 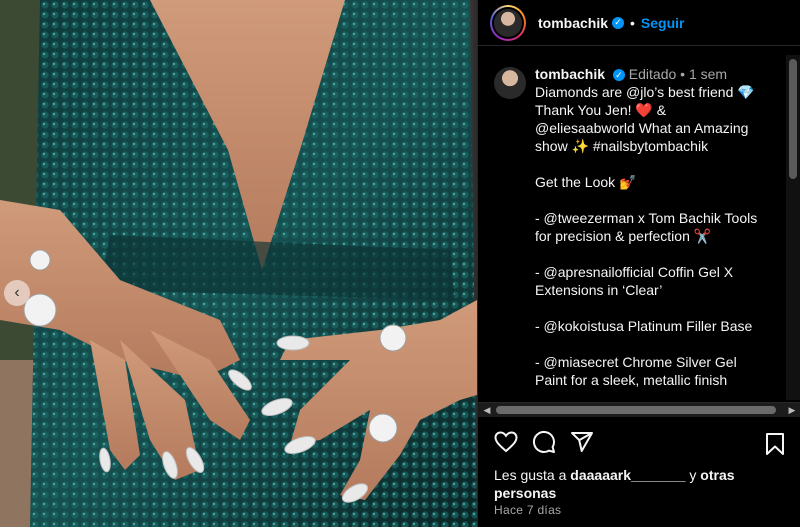 What do you see at coordinates (623, 236) in the screenshot?
I see `caption-line: for precision & perfection ✂️` at bounding box center [623, 236].